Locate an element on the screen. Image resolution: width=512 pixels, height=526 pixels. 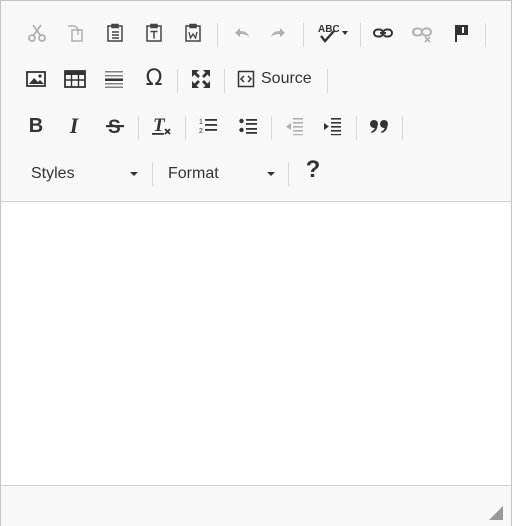
styles-label: Styles is located at coordinates (53, 173).